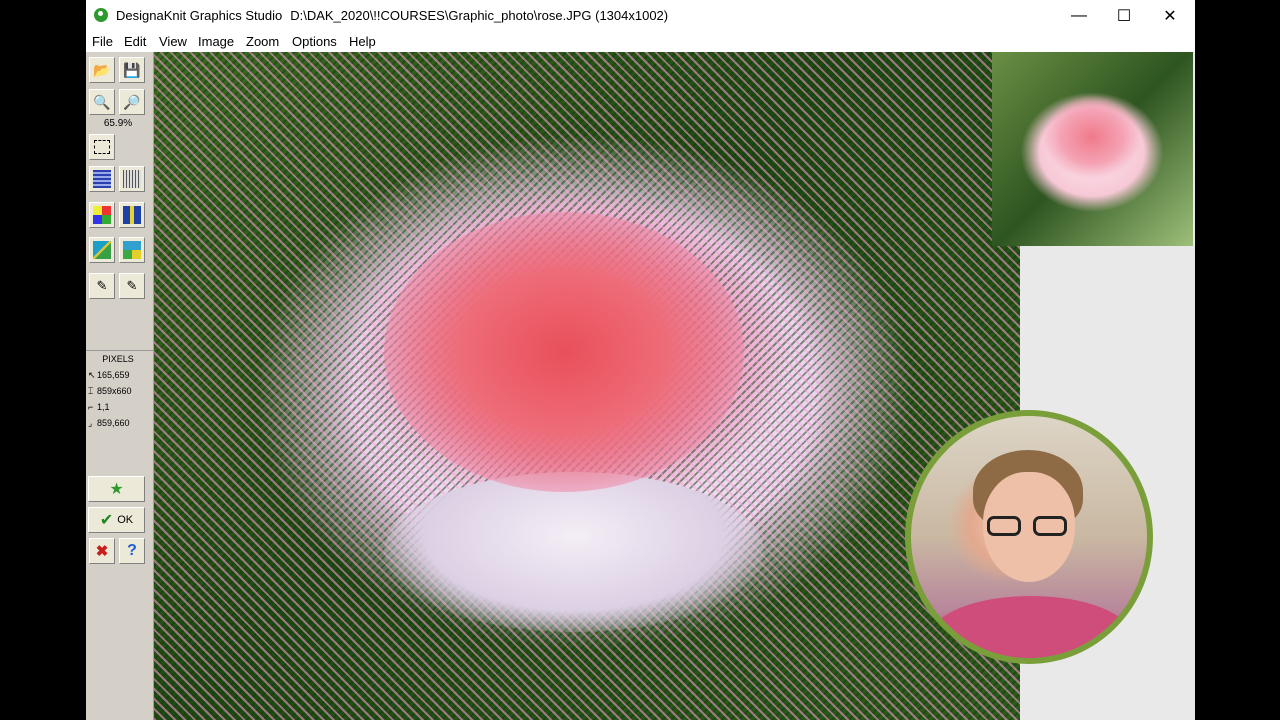 This screenshot has height=720, width=1280. I want to click on ok-label: OK, so click(125, 520).